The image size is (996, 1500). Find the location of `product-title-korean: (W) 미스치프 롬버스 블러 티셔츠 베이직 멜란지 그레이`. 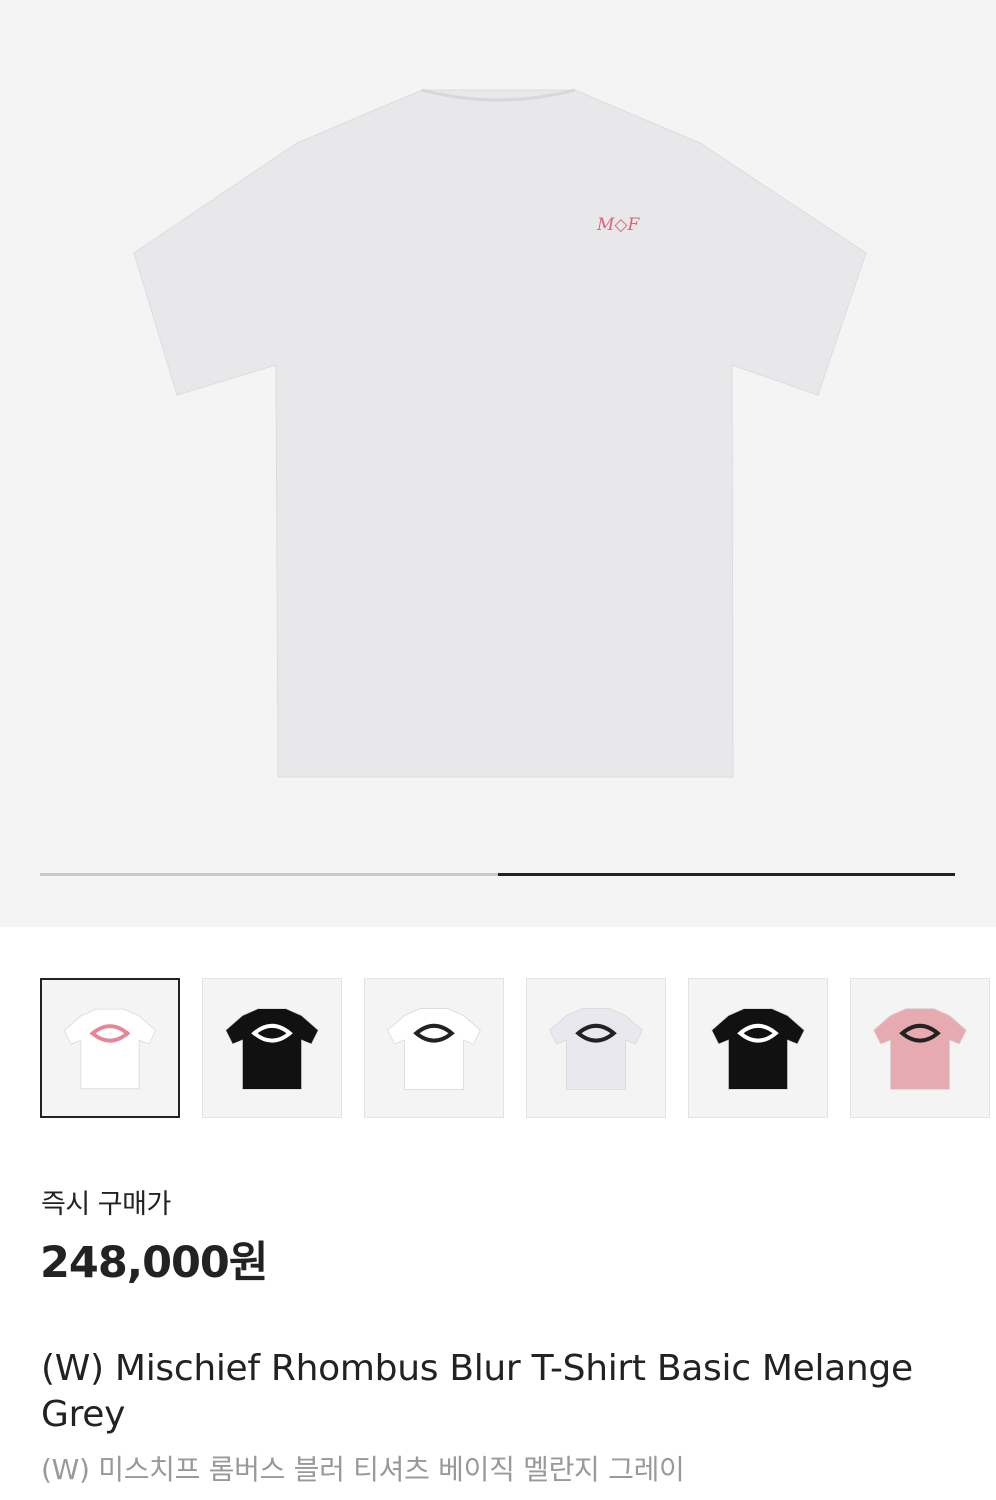

product-title-korean: (W) 미스치프 롬버스 블러 티셔츠 베이직 멜란지 그레이 is located at coordinates (363, 1469).